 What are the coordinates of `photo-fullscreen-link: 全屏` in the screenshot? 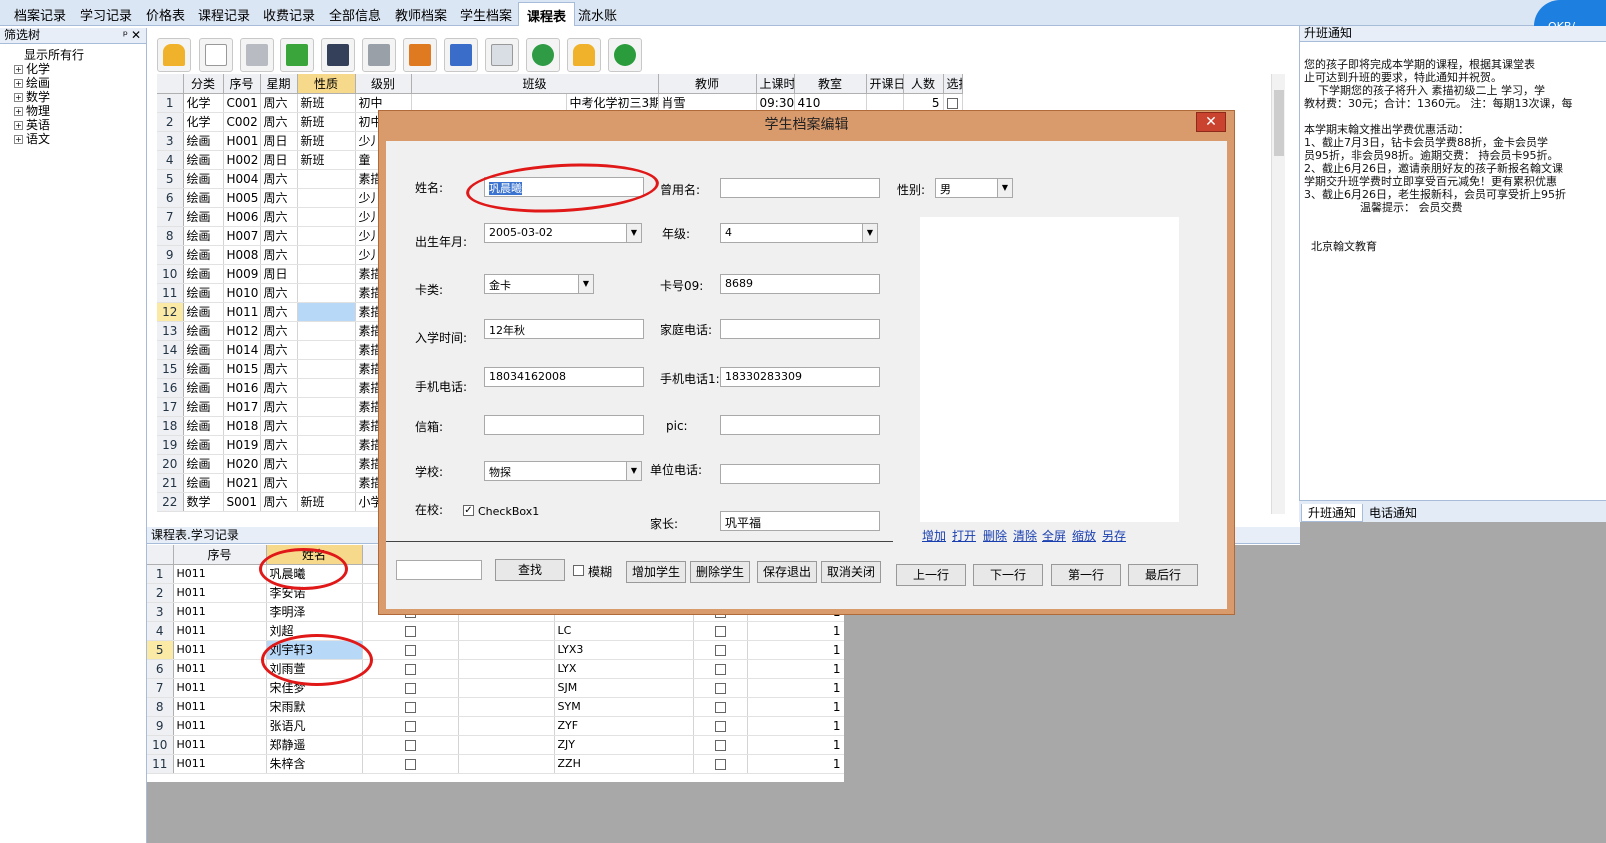 It's located at (1054, 535).